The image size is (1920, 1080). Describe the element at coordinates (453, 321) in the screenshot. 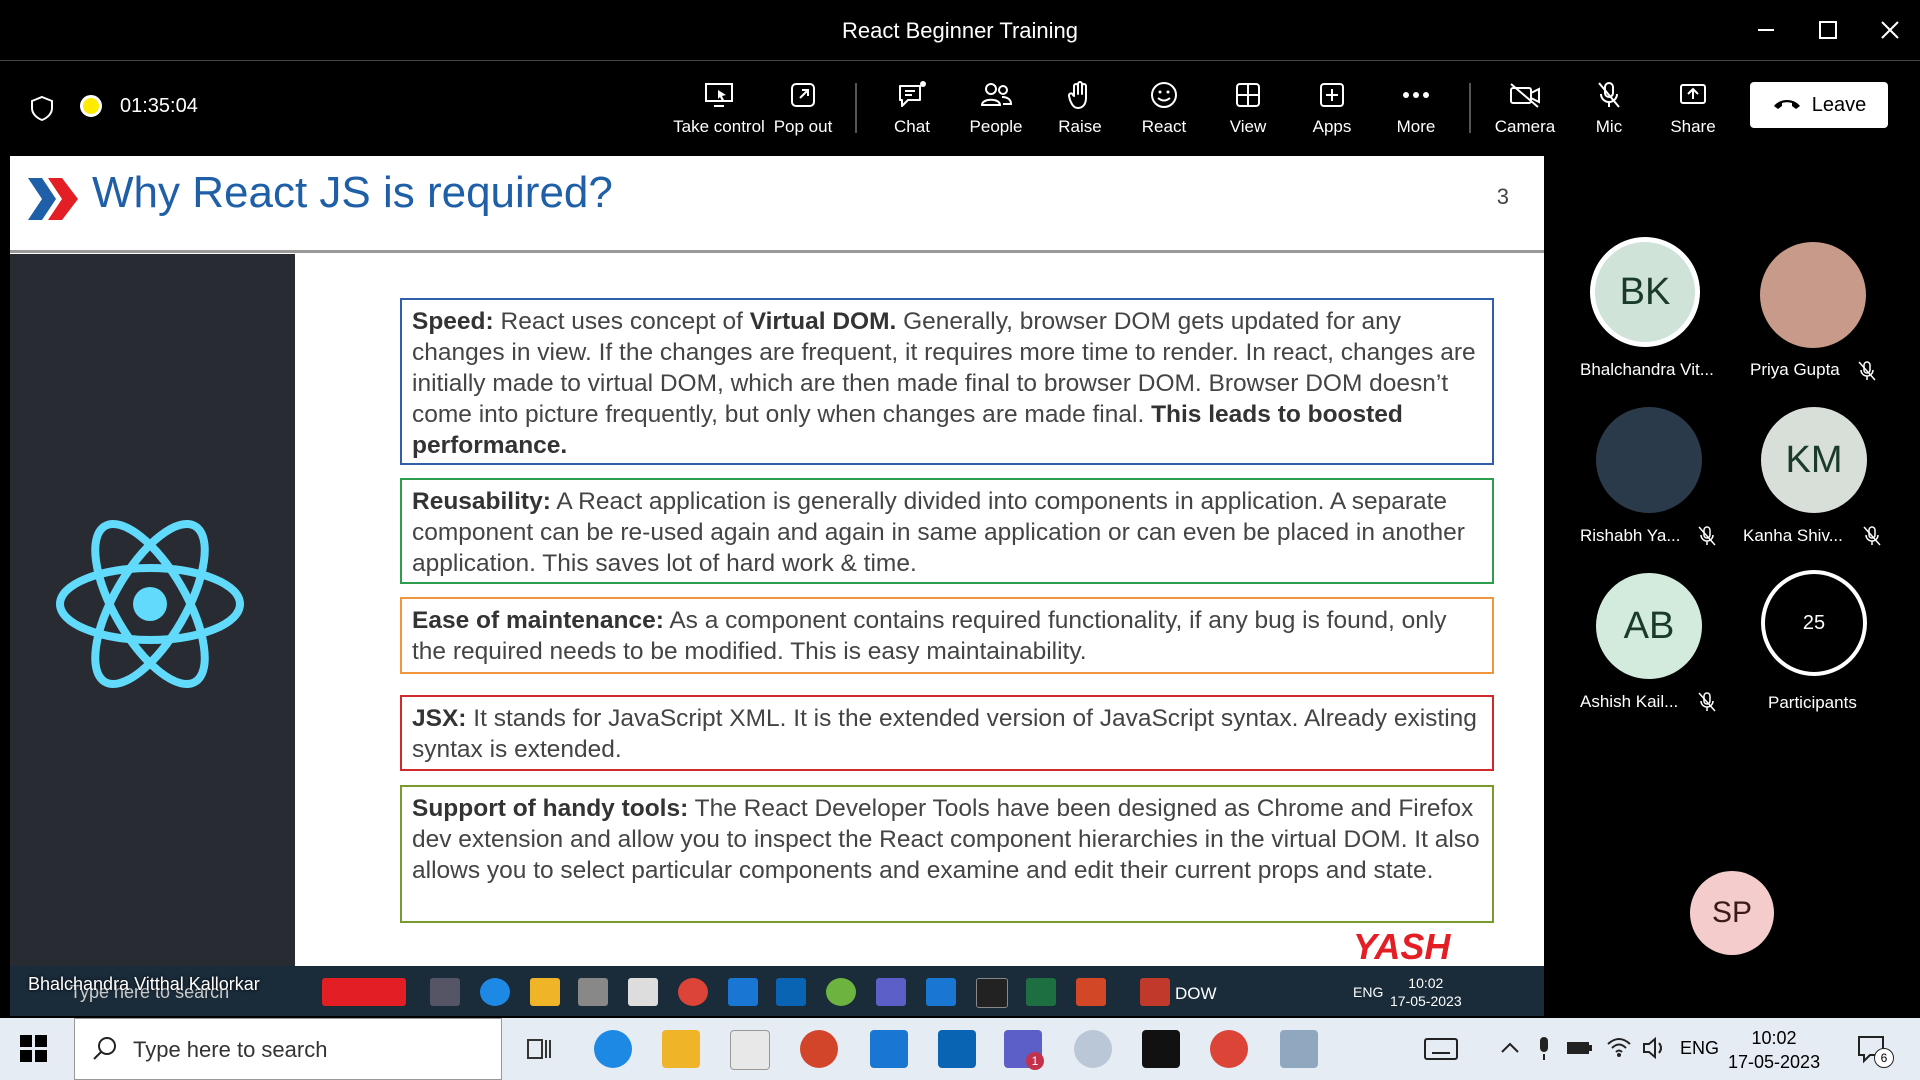

I see `box-heading: Speed:` at that location.